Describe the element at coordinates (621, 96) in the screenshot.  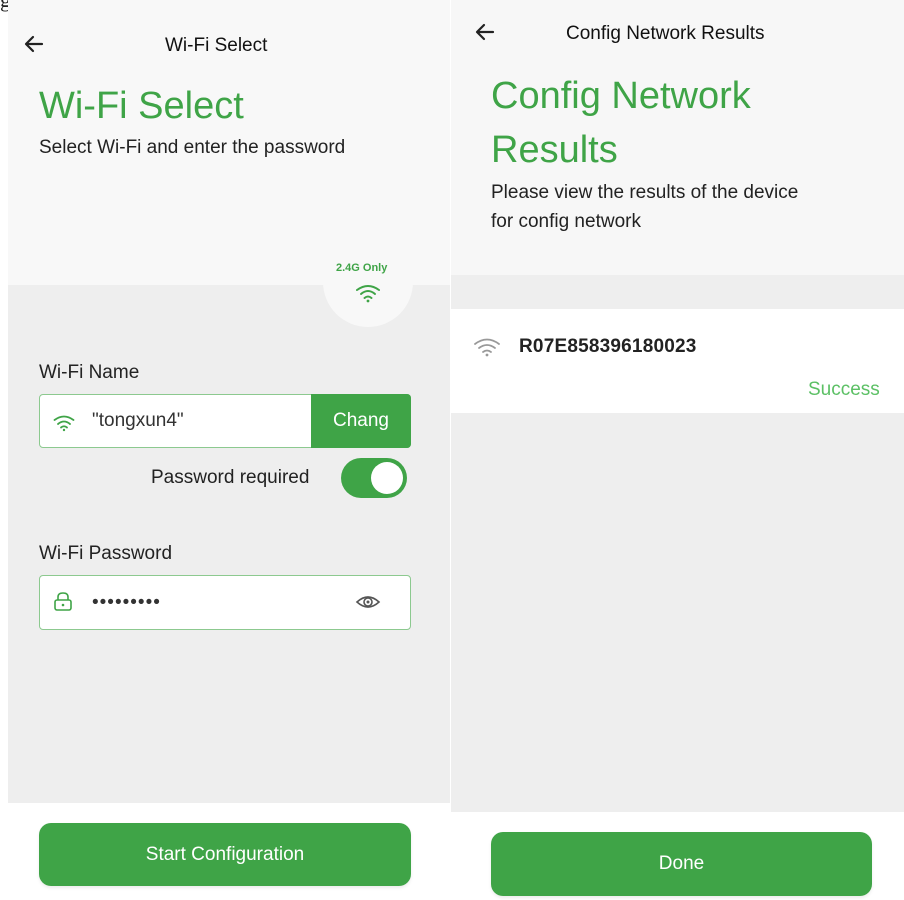
I see `page-title-line-1: Config Network` at that location.